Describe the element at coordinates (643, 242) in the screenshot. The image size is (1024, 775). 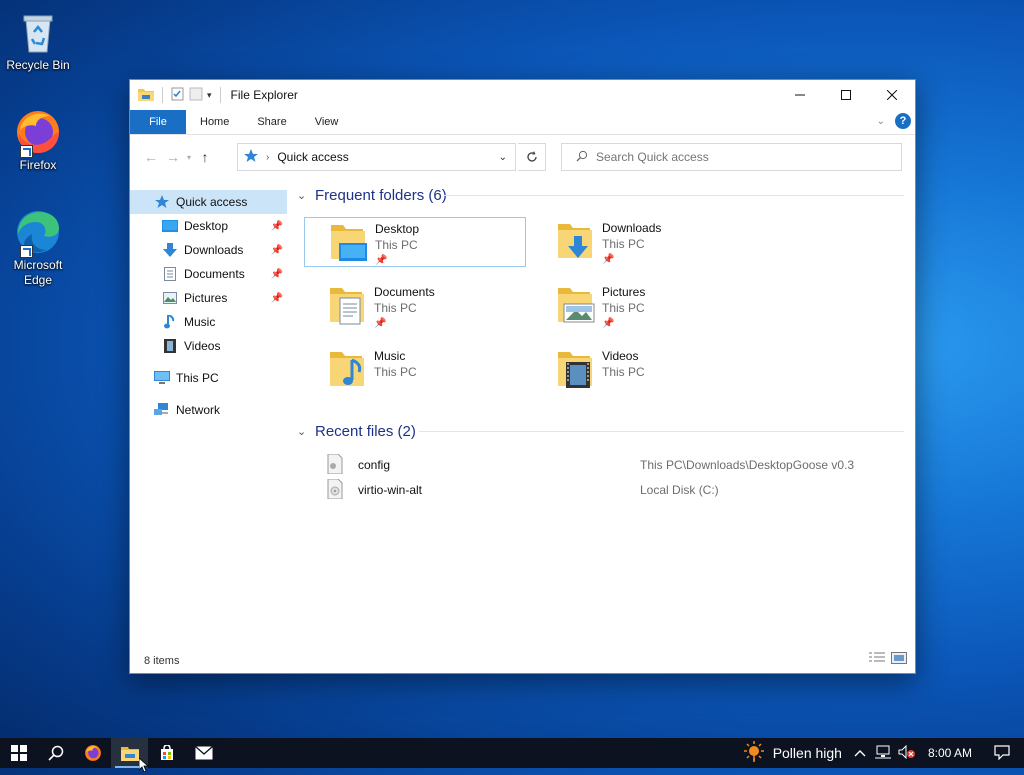
I see `folder-tile-downloads: Downloads This PC 📌` at that location.